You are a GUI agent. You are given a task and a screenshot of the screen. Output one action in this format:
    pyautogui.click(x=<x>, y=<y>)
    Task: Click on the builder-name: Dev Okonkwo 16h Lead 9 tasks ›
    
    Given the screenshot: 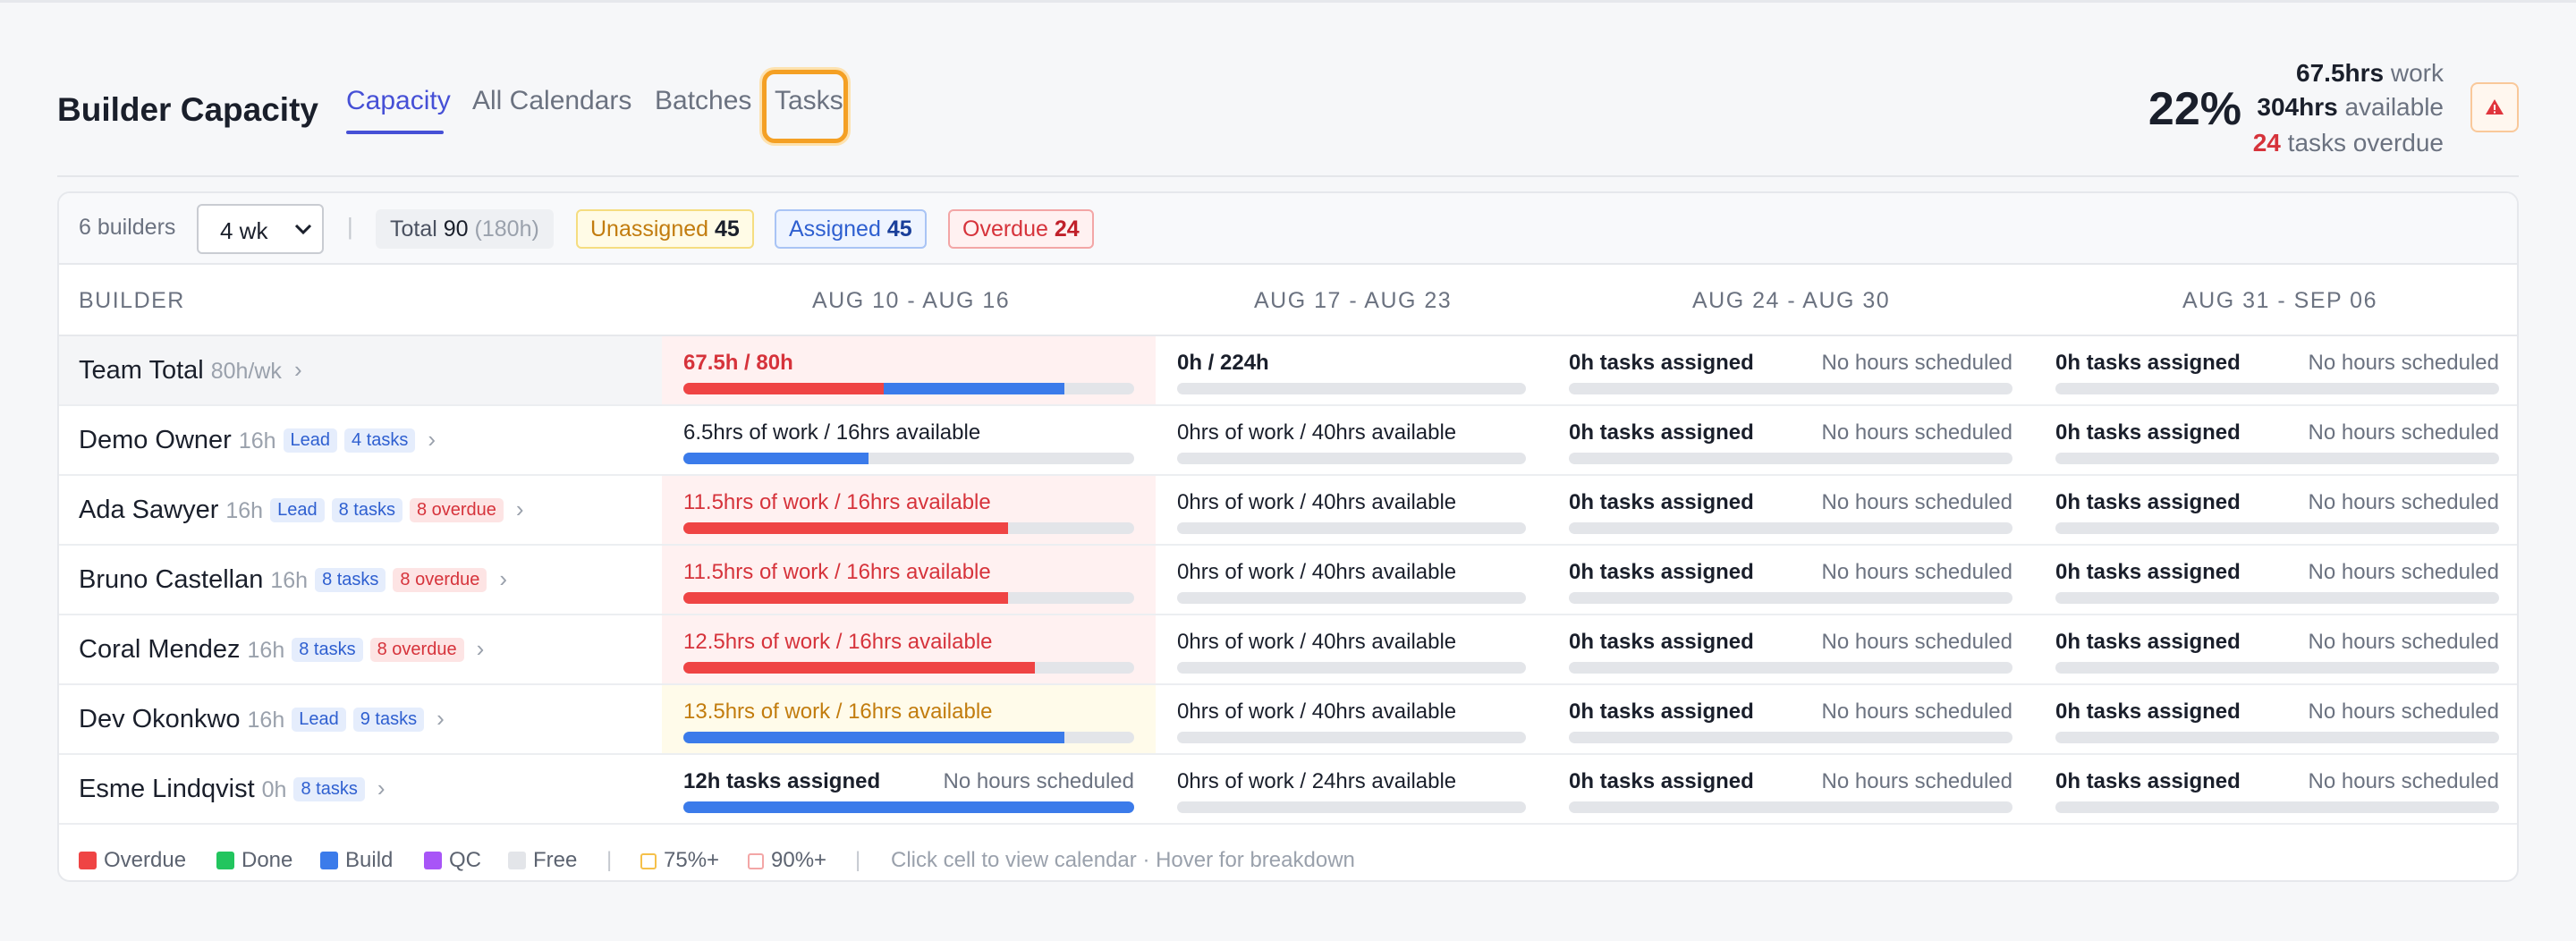 What is the action you would take?
    pyautogui.click(x=262, y=719)
    